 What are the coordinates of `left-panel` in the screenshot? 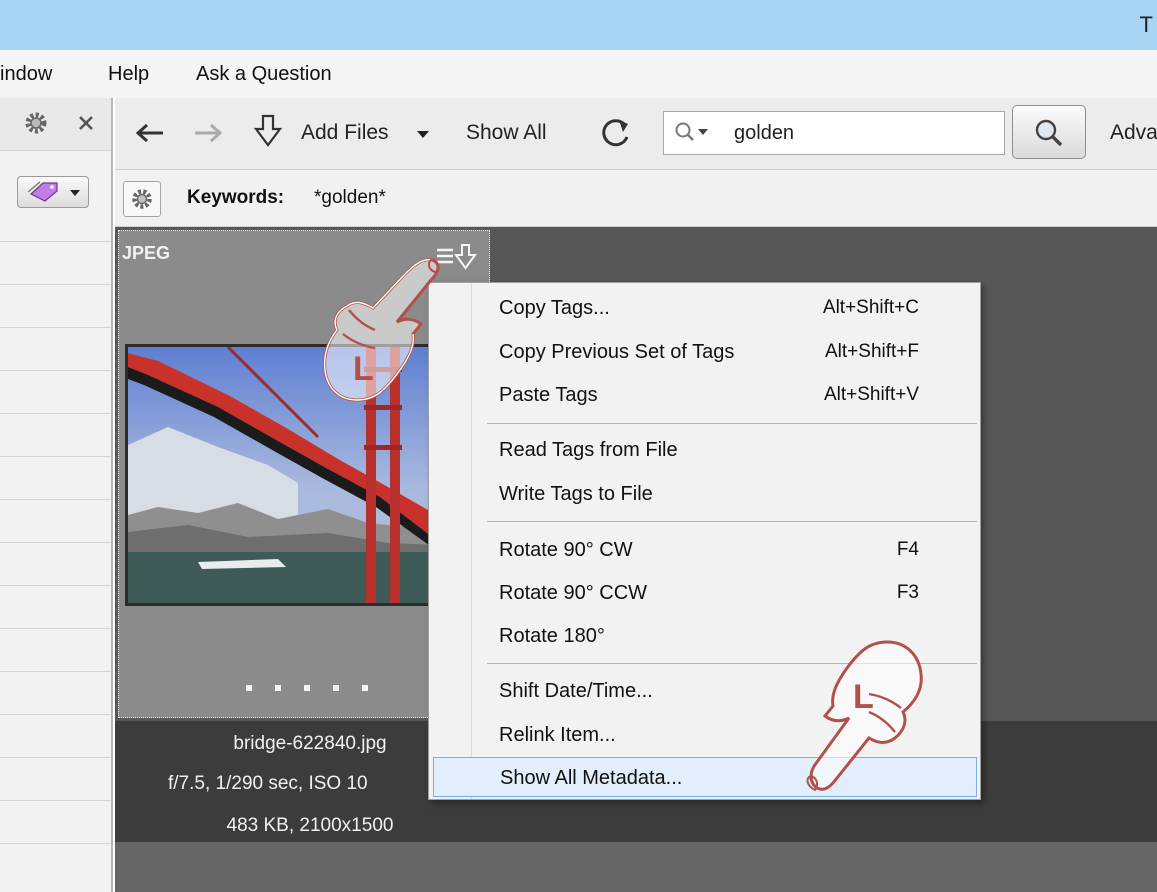 It's located at (56, 495).